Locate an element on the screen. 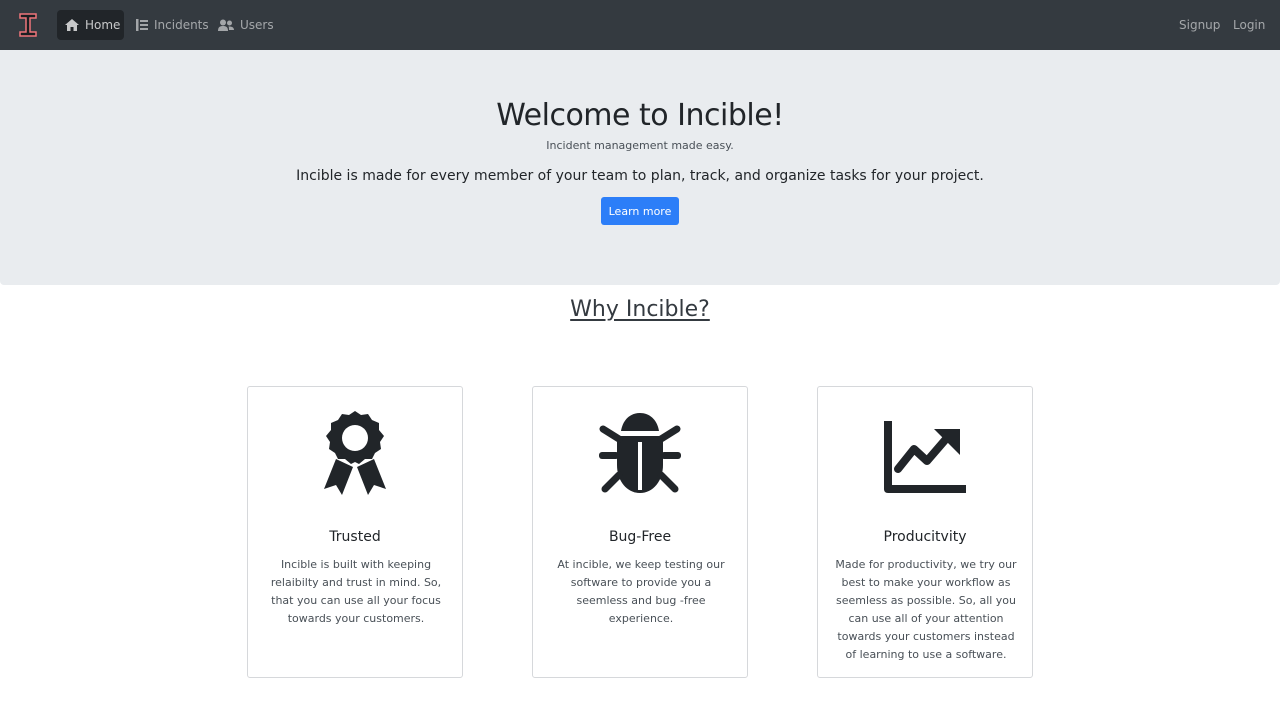 This screenshot has width=1280, height=720. nav-home-label: Home is located at coordinates (103, 25).